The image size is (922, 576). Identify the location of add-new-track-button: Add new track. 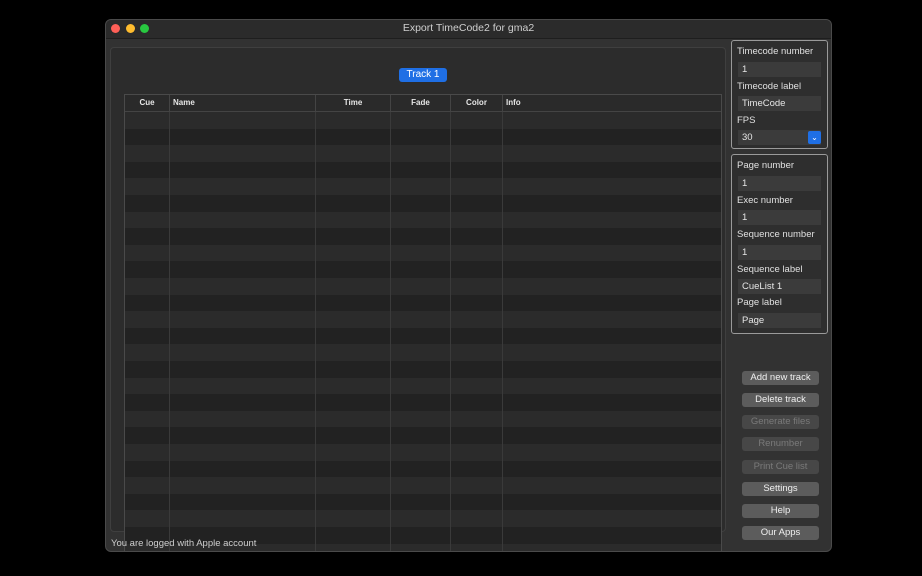
(780, 378).